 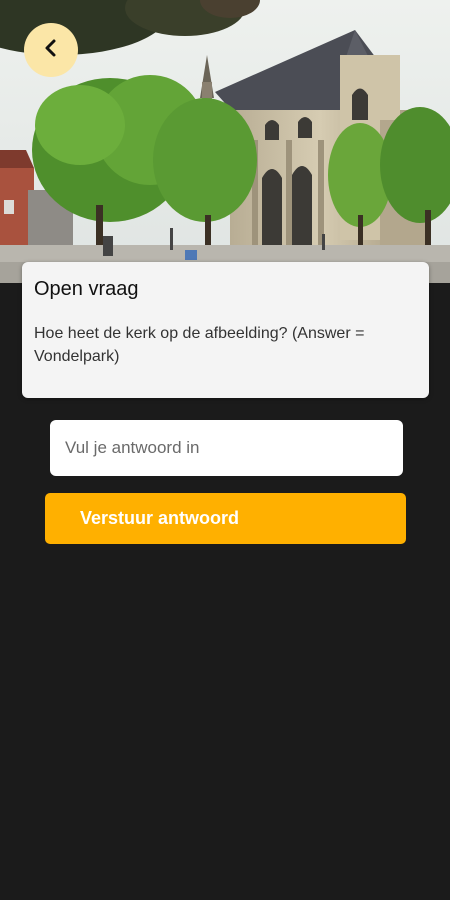 I want to click on submit-answer-button: Verstuur antwoord, so click(x=225, y=518).